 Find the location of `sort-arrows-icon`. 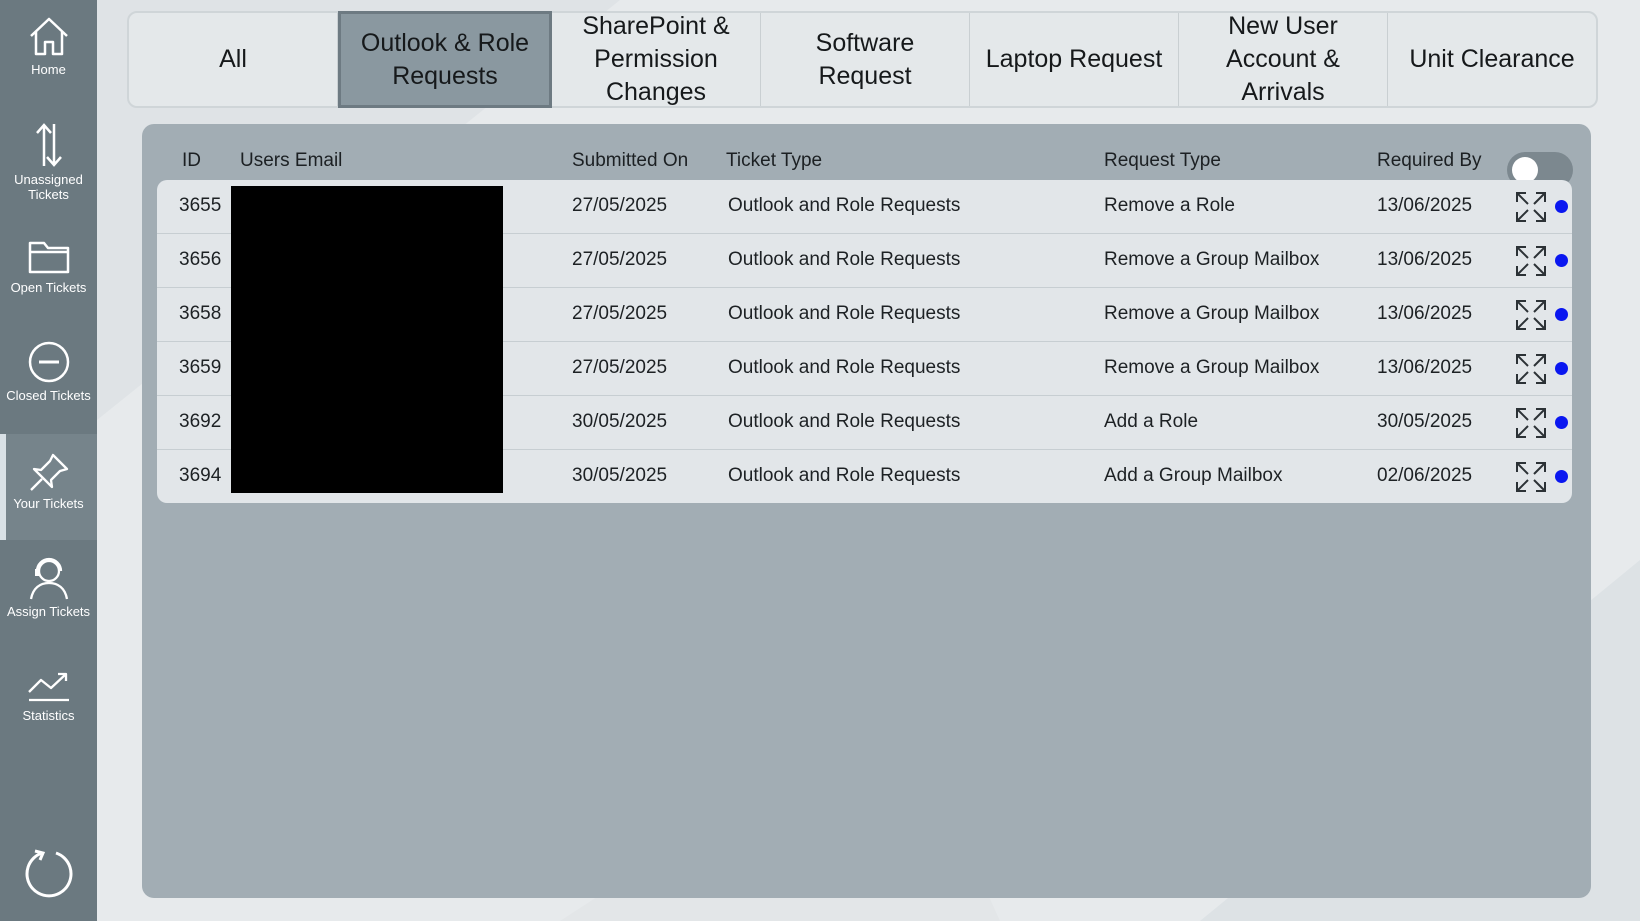

sort-arrows-icon is located at coordinates (48, 145).